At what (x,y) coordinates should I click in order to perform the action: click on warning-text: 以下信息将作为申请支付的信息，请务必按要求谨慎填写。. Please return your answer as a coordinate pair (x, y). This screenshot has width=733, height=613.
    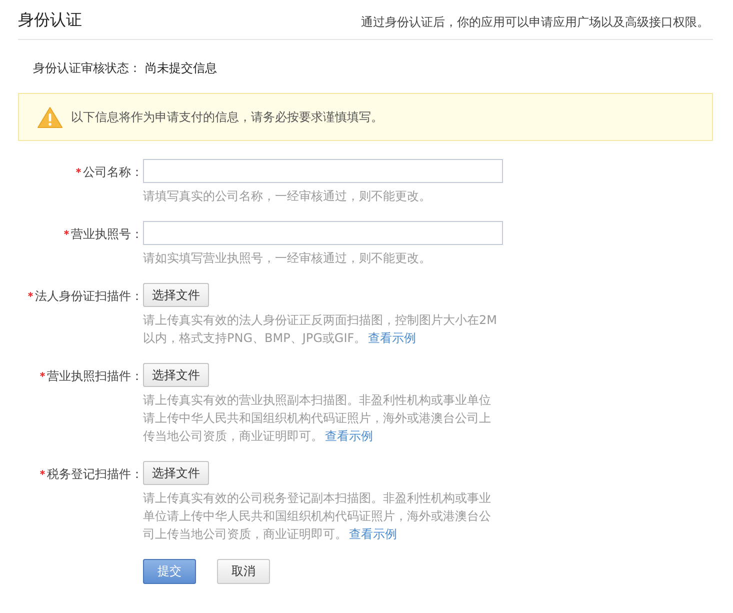
    Looking at the image, I should click on (227, 117).